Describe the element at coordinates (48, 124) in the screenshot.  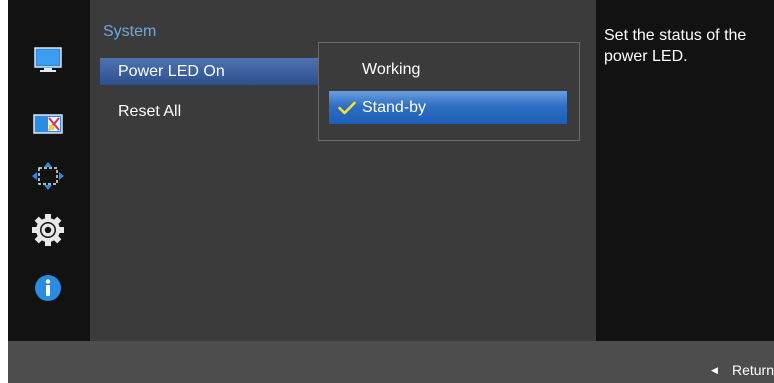
I see `color-icon` at that location.